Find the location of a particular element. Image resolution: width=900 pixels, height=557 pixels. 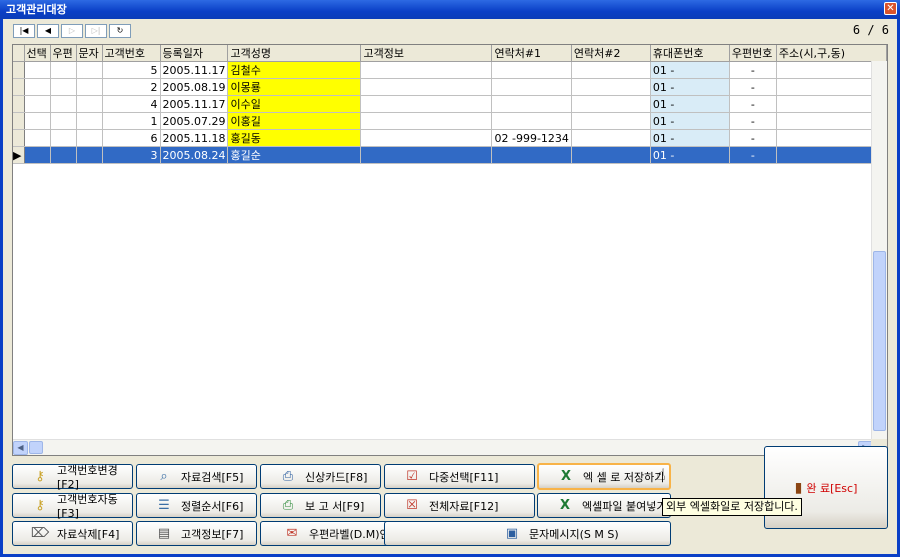

table-row: 5 2005.11.17 김철수 01 -- is located at coordinates (450, 70).